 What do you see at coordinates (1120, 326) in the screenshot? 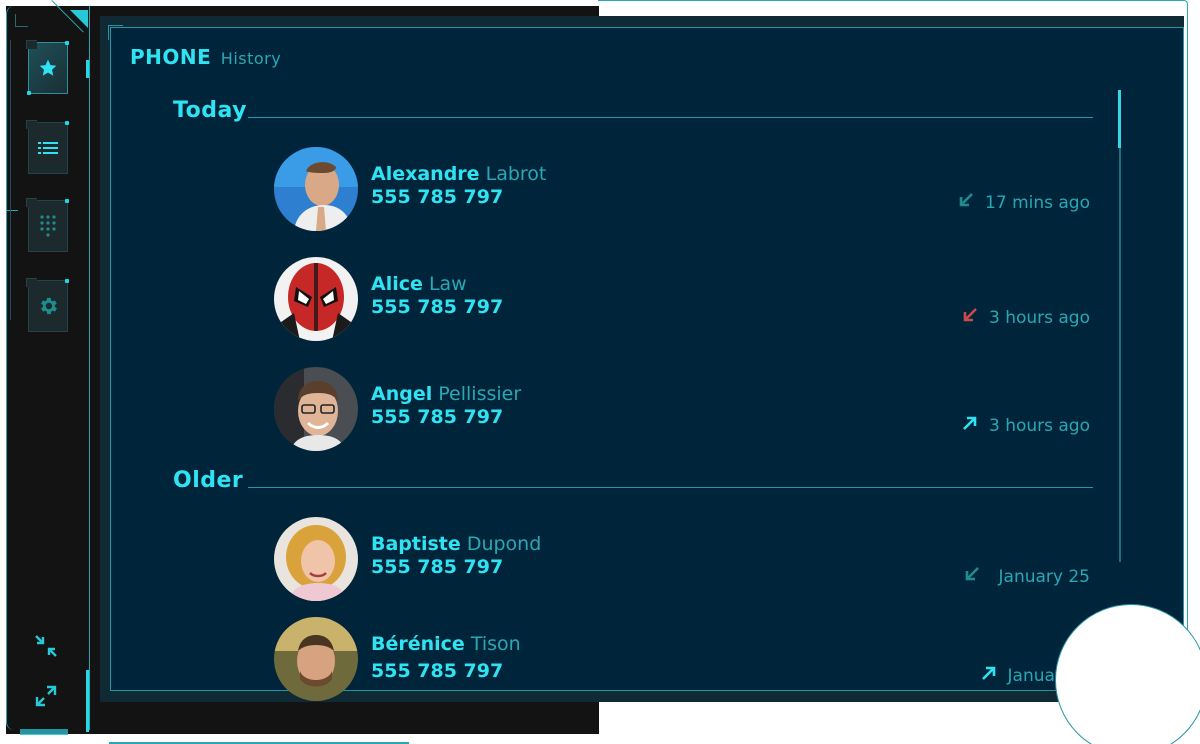
I see `scrollbar-track` at bounding box center [1120, 326].